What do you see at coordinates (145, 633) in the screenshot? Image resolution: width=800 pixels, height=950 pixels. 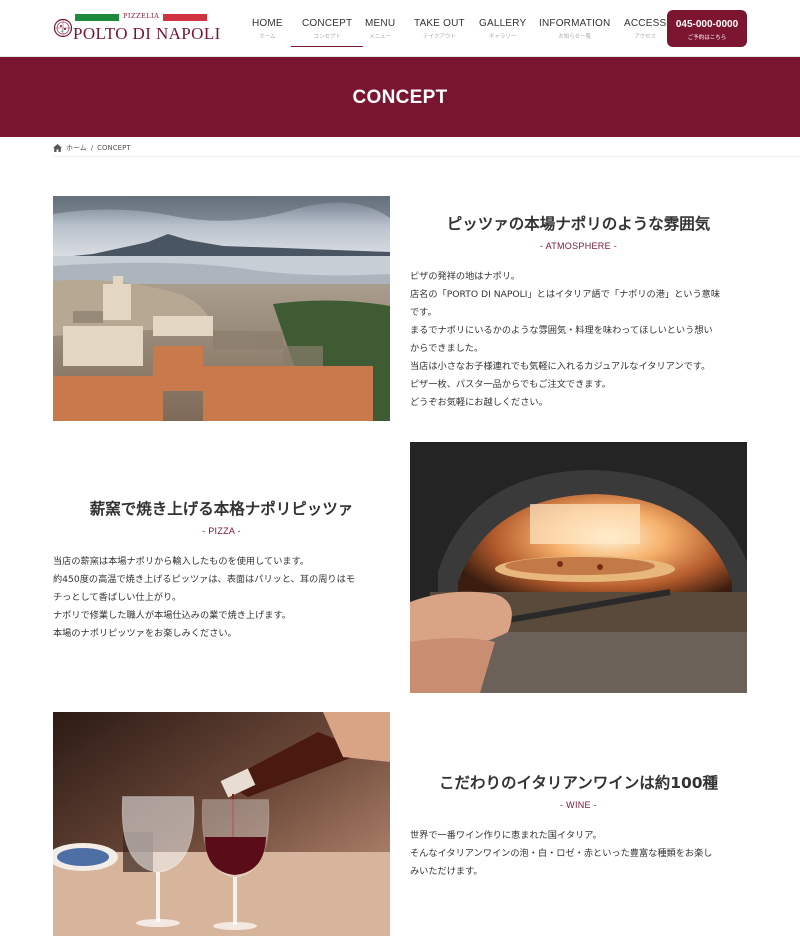 I see `body-line: 本場のナポリピッツァをお楽しみください。` at bounding box center [145, 633].